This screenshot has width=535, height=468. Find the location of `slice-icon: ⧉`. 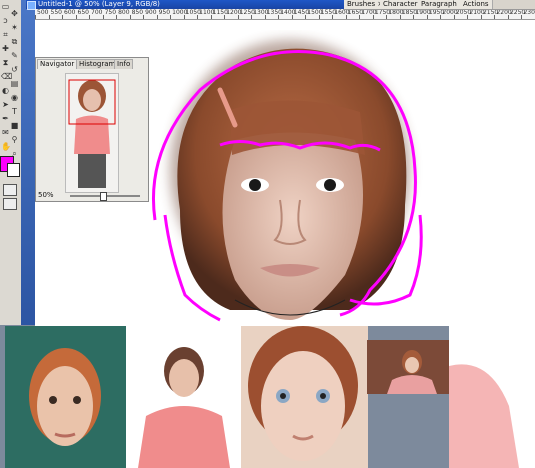

slice-icon: ⧉ is located at coordinates (14, 42).